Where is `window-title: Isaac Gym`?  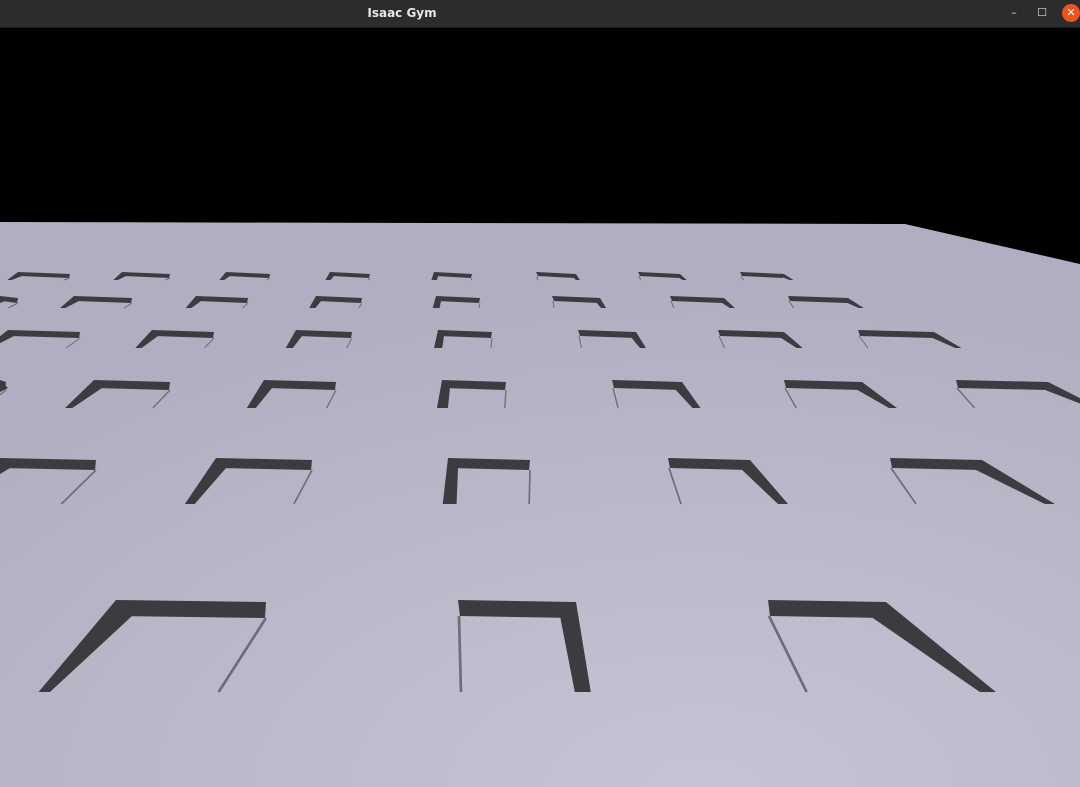
window-title: Isaac Gym is located at coordinates (402, 13).